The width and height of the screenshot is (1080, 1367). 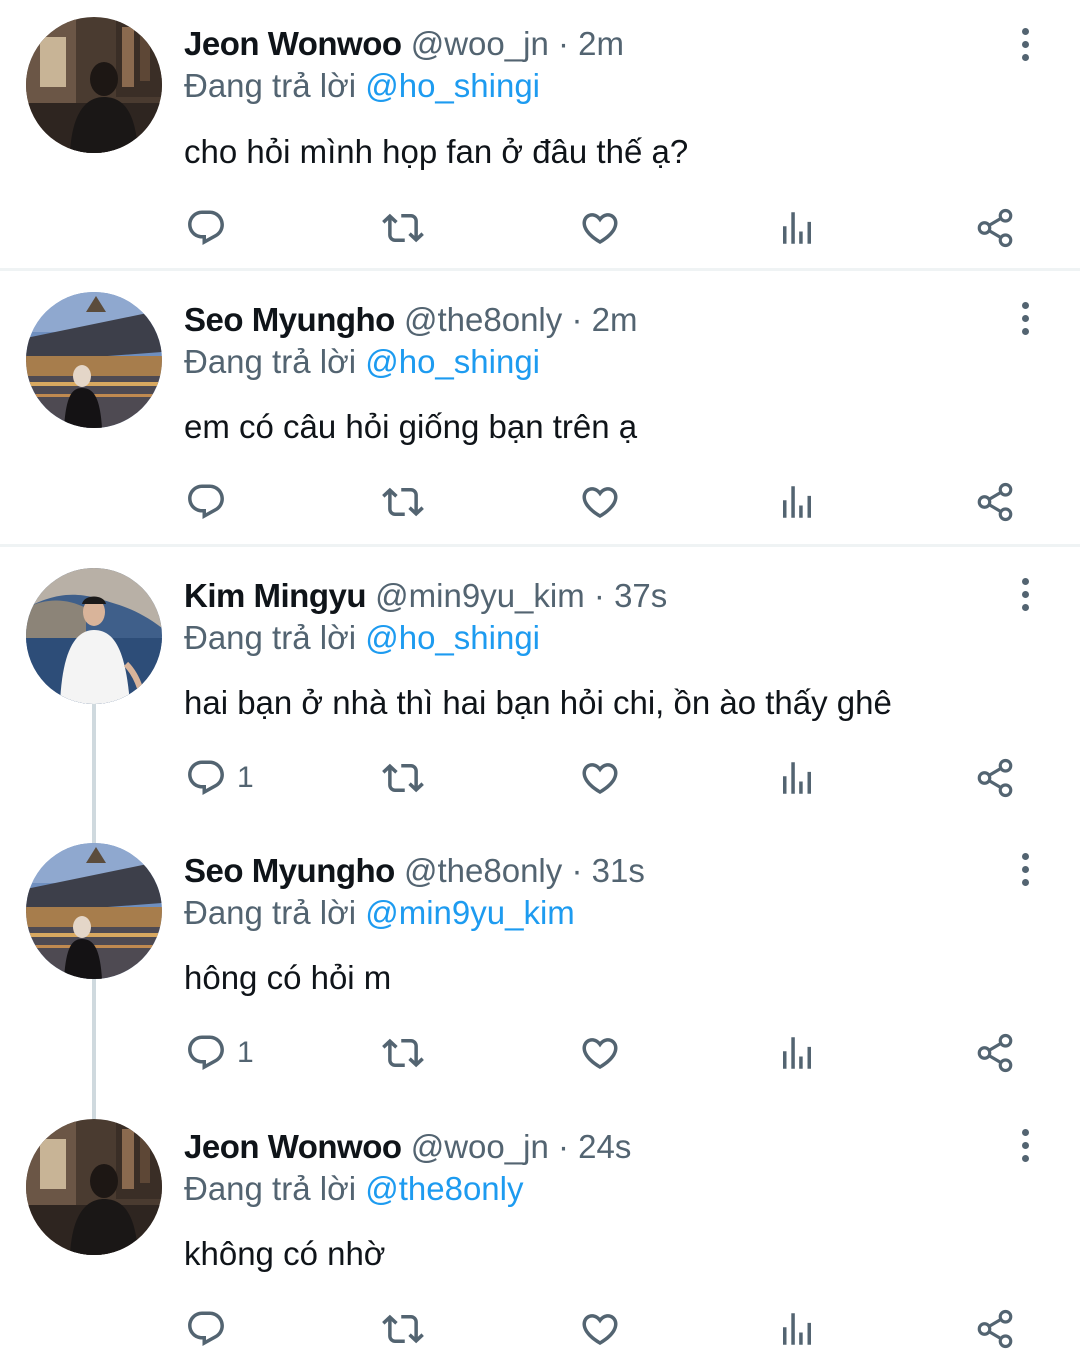 What do you see at coordinates (618, 870) in the screenshot?
I see `timestamp: 31s` at bounding box center [618, 870].